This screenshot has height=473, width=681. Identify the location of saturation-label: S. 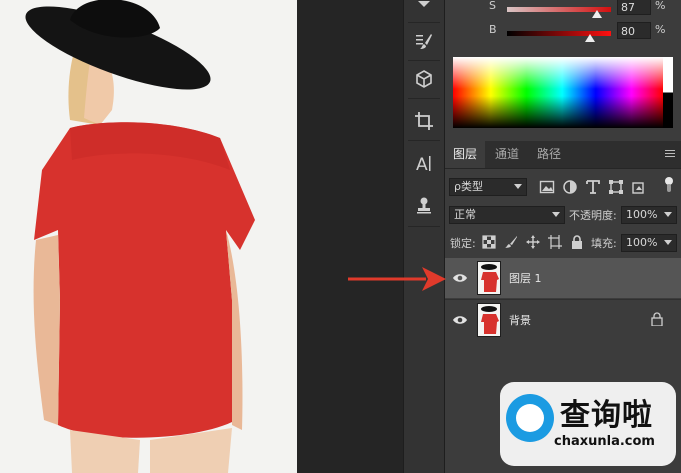
(492, 6).